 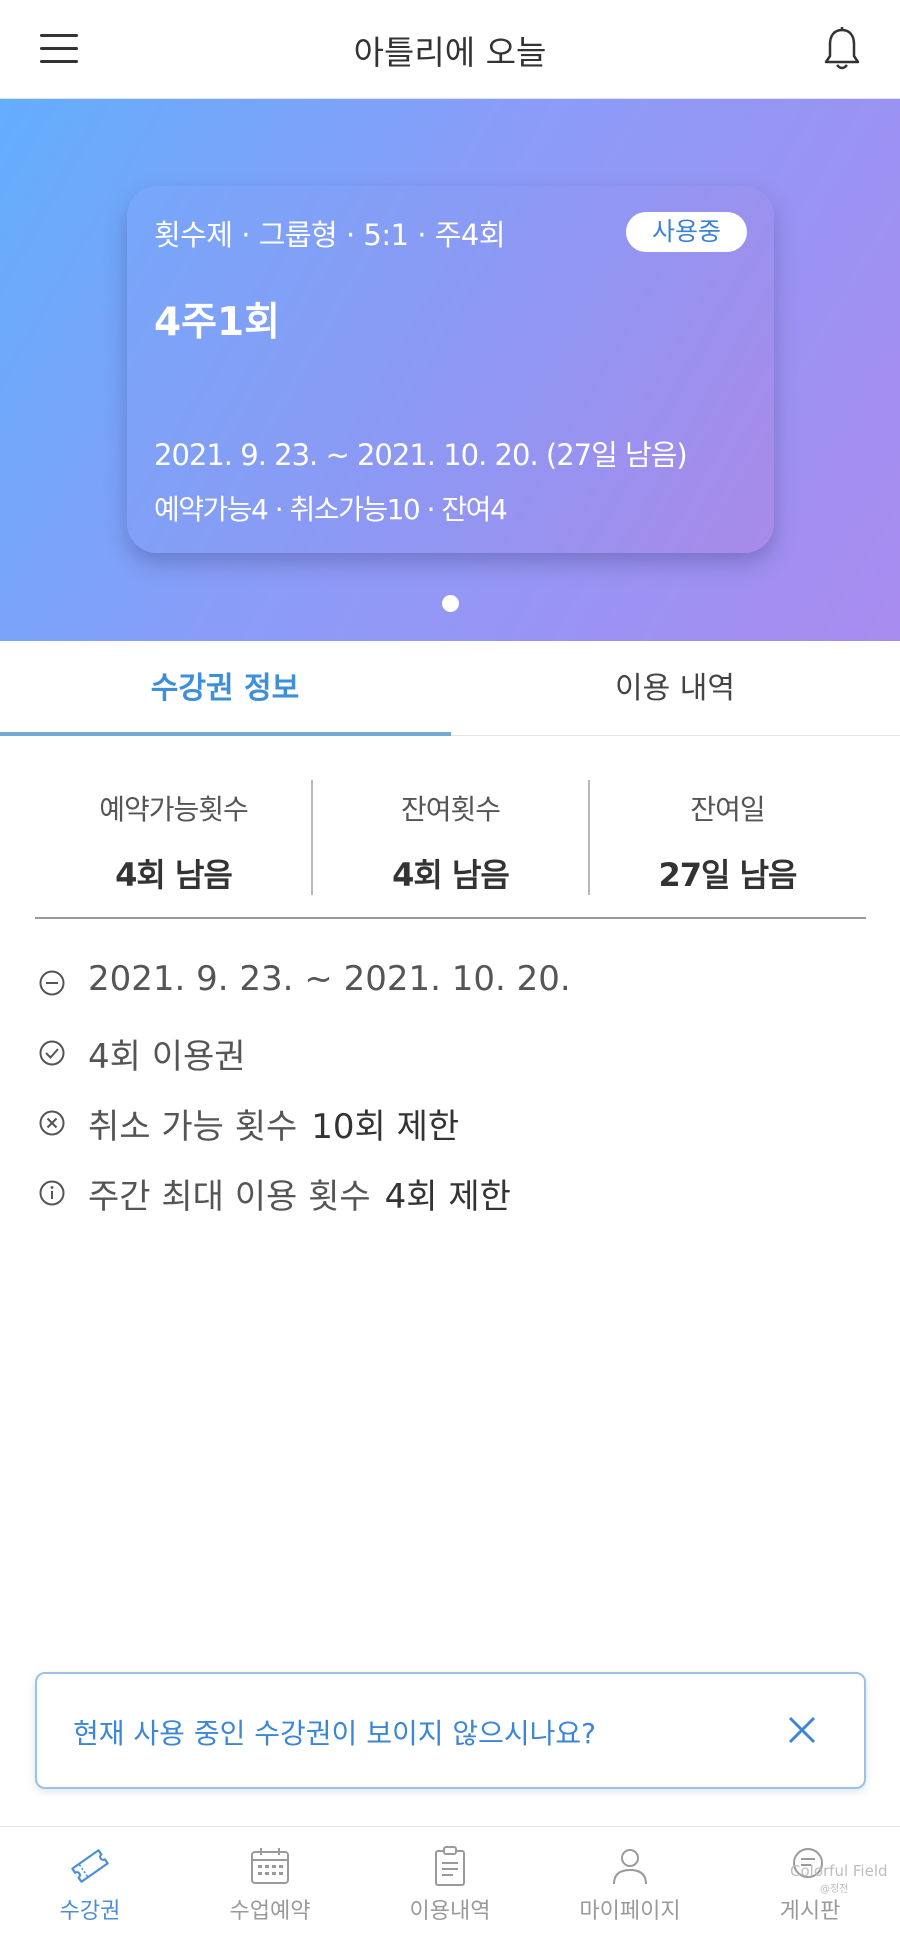 What do you see at coordinates (225, 688) in the screenshot?
I see `tab-ticket-info: 수강권 정보` at bounding box center [225, 688].